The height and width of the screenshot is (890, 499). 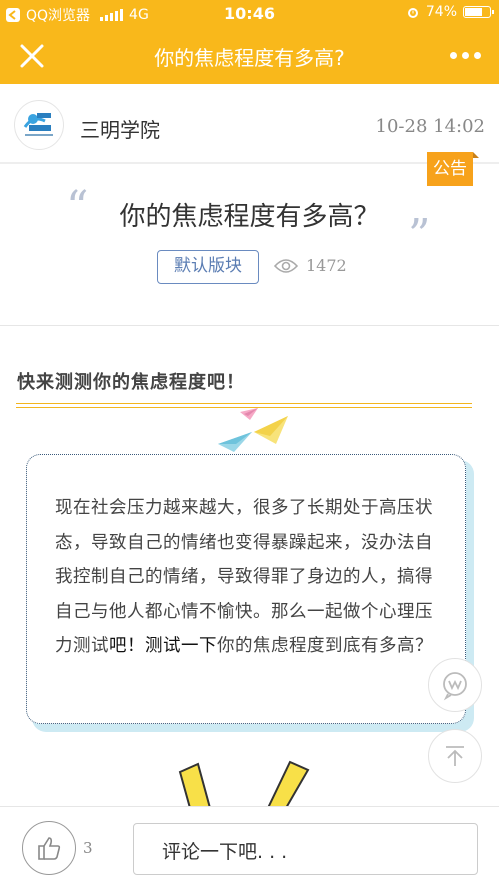 What do you see at coordinates (286, 265) in the screenshot?
I see `eye-icon` at bounding box center [286, 265].